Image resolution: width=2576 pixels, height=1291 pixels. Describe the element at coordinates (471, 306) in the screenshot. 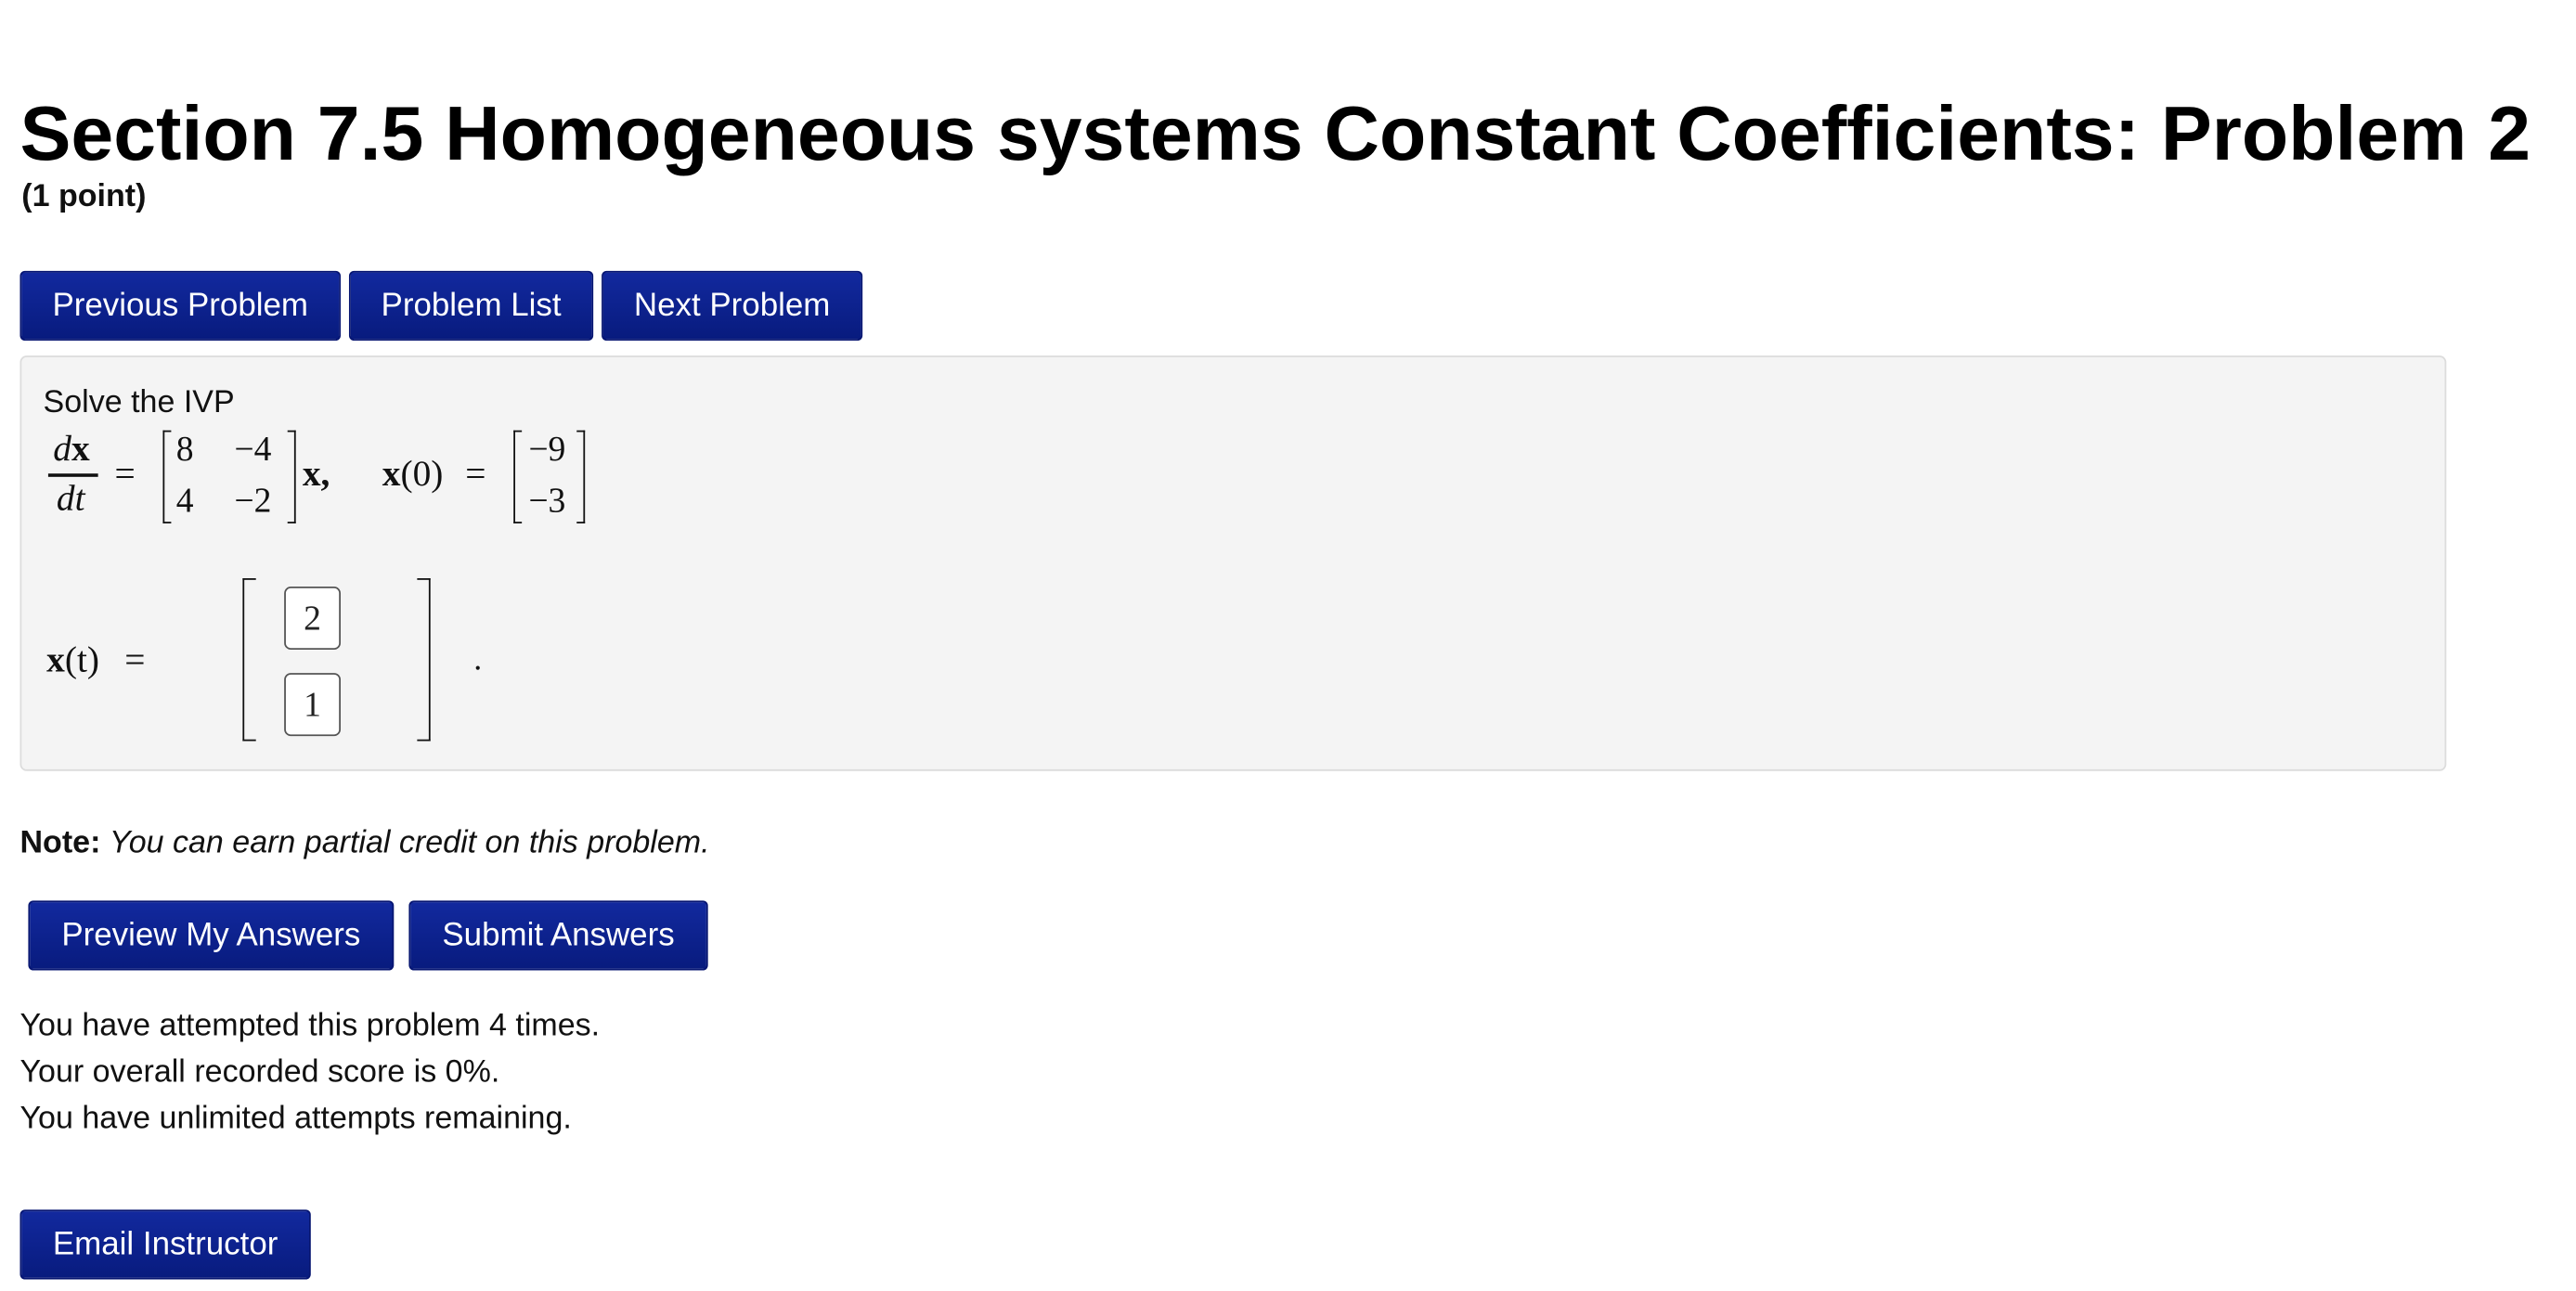

I see `problem-list-button: Problem List` at that location.